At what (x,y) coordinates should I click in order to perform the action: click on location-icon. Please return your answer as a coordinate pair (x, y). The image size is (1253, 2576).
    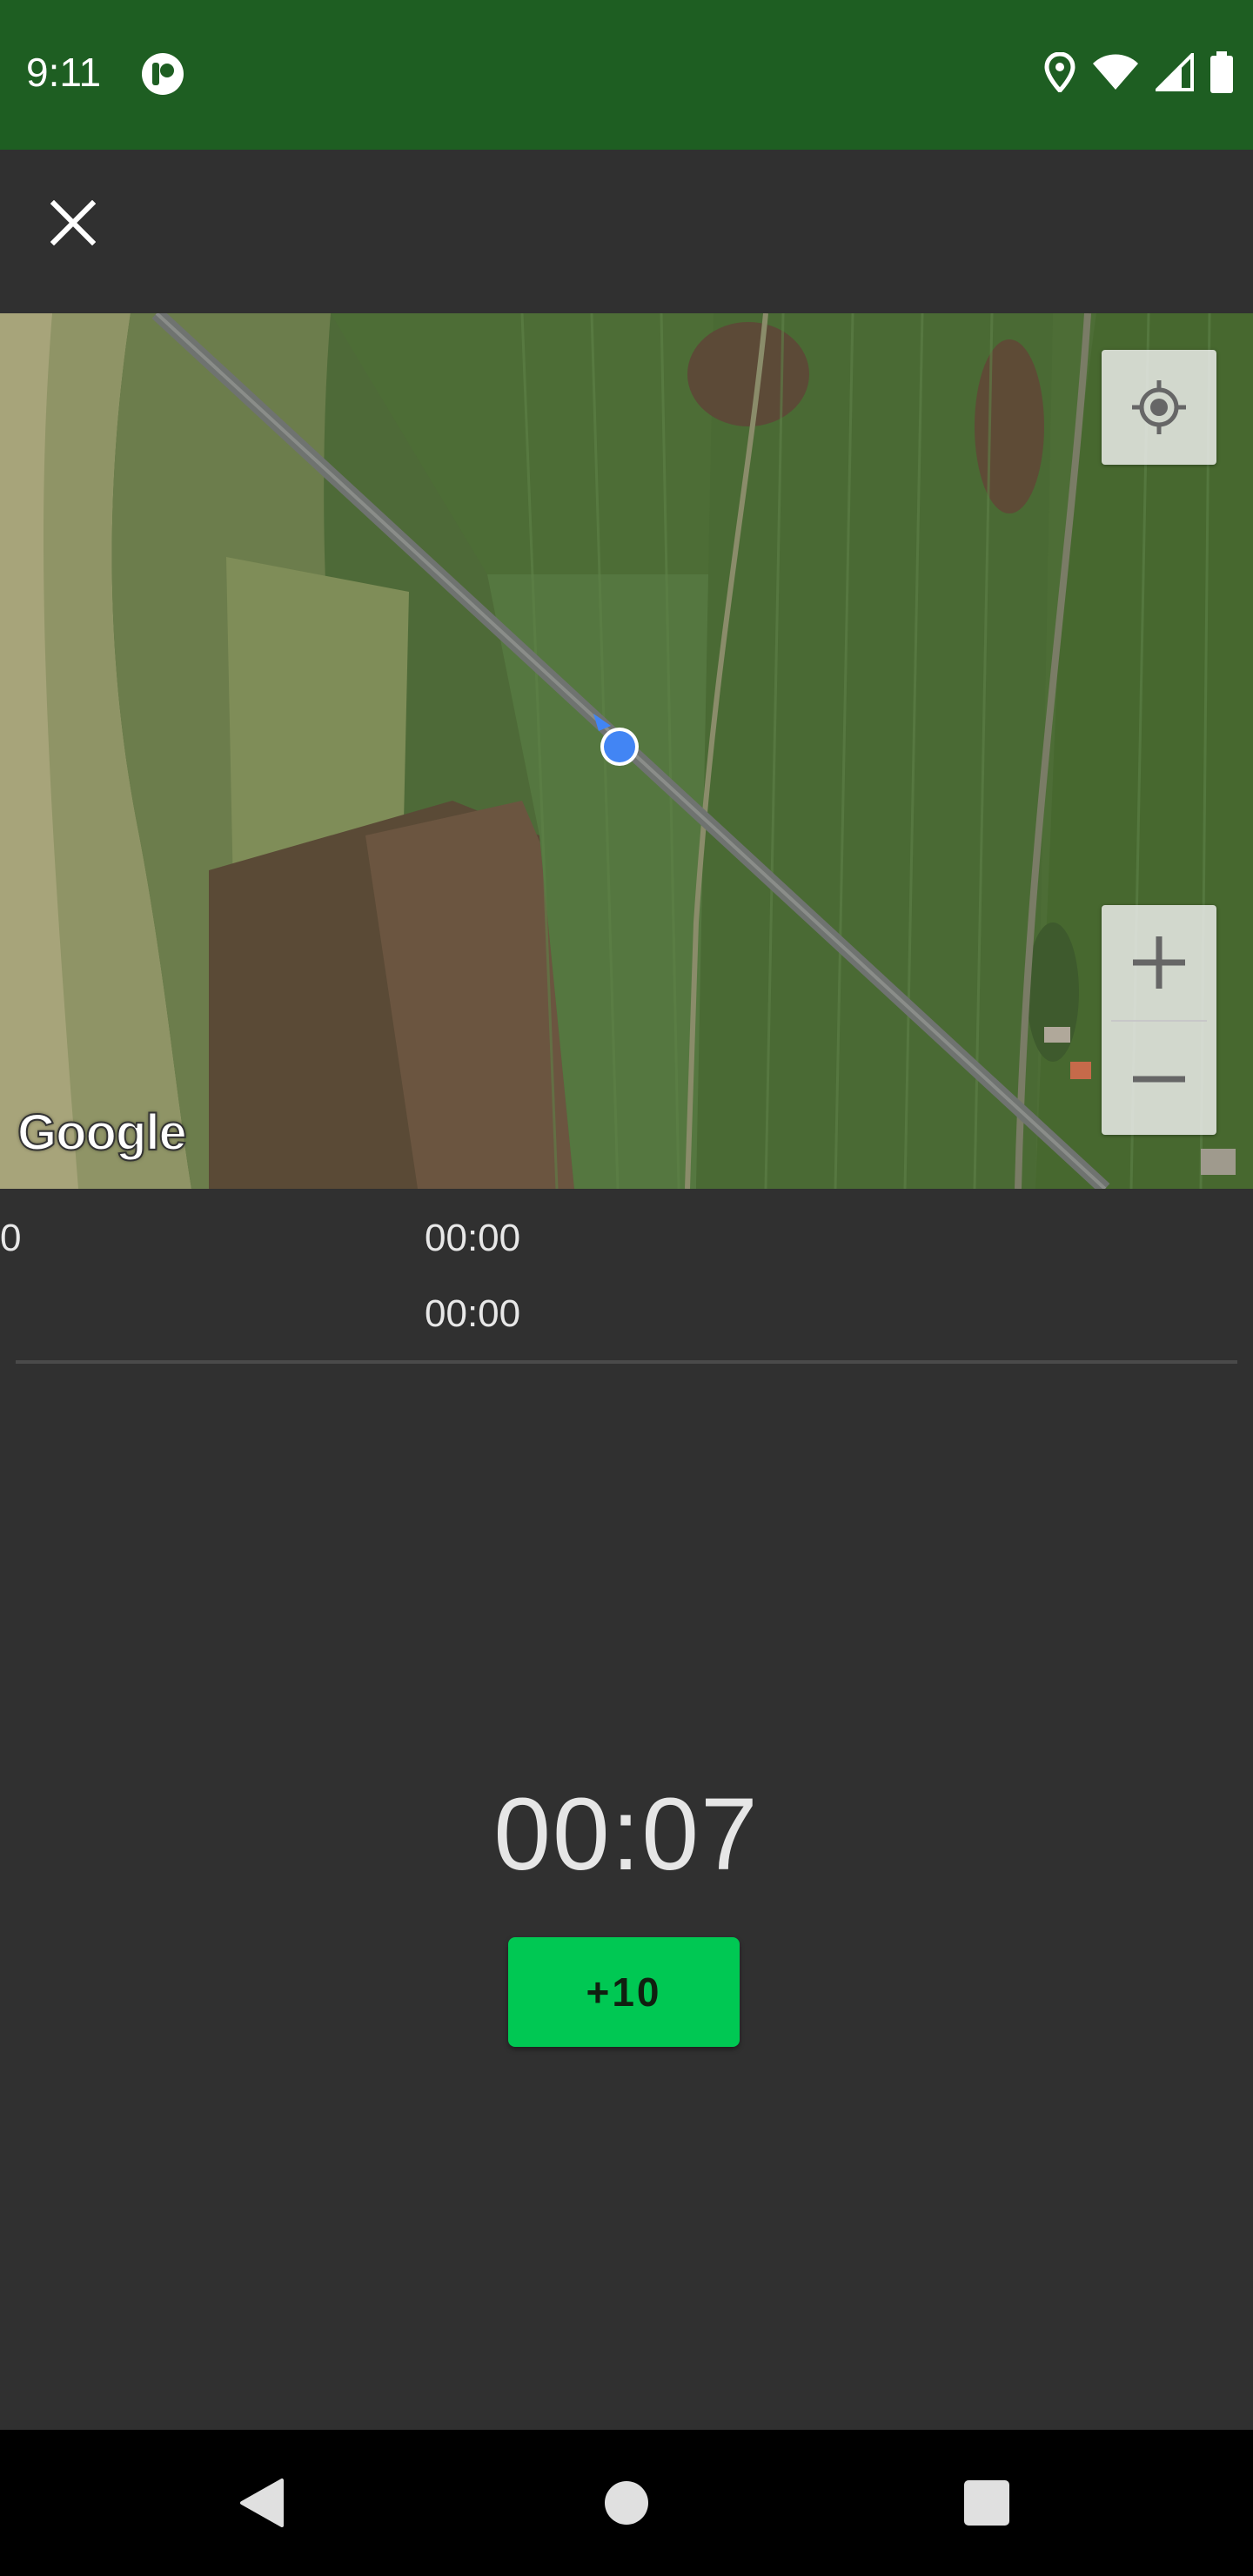
    Looking at the image, I should click on (1059, 73).